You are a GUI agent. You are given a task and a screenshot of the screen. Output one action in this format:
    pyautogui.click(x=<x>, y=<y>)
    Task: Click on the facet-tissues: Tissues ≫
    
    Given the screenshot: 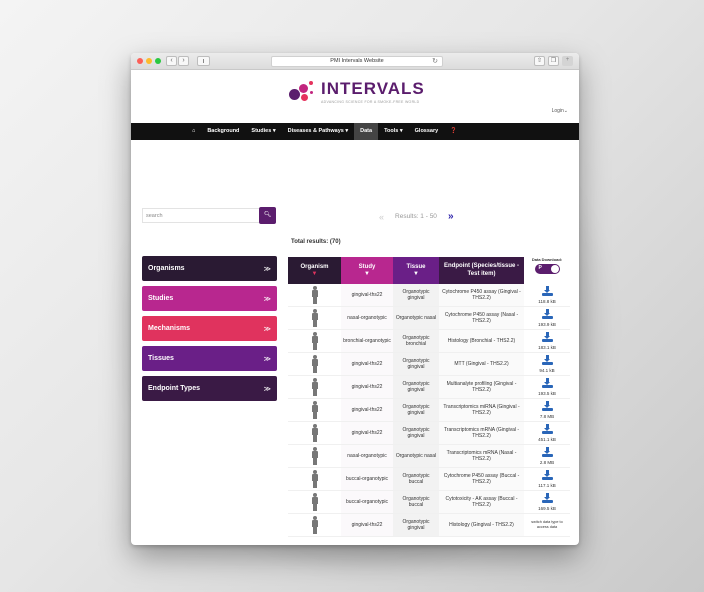 What is the action you would take?
    pyautogui.click(x=209, y=358)
    